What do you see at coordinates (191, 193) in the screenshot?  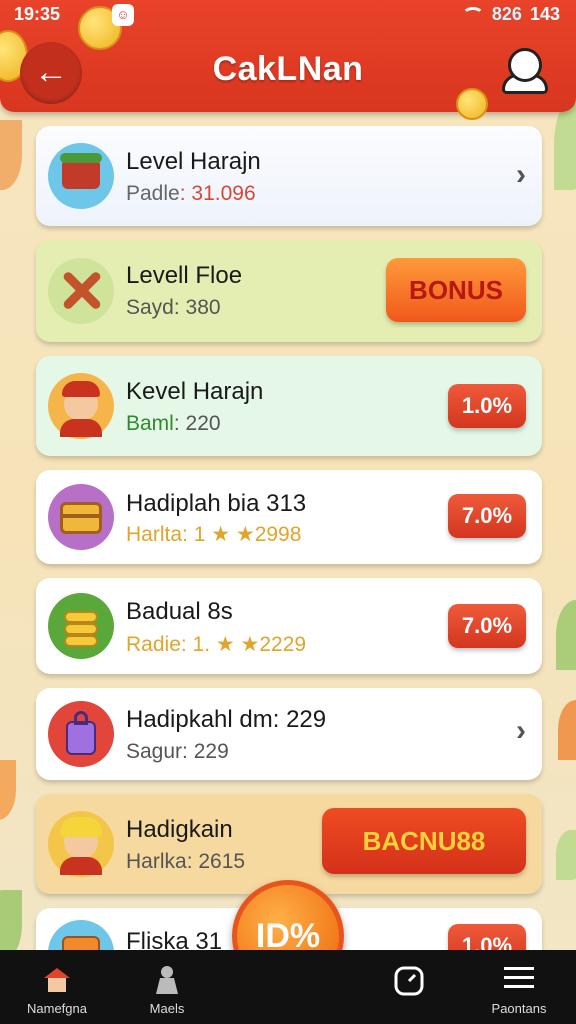 I see `item-subtitle: Padle: 31.096` at bounding box center [191, 193].